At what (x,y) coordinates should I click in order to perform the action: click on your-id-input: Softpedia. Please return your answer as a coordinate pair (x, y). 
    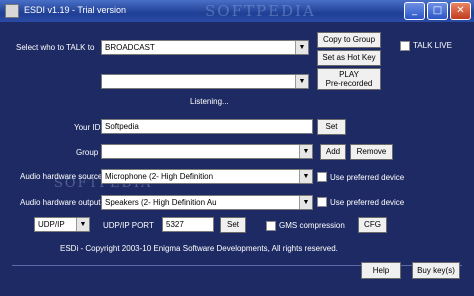
    Looking at the image, I should click on (207, 126).